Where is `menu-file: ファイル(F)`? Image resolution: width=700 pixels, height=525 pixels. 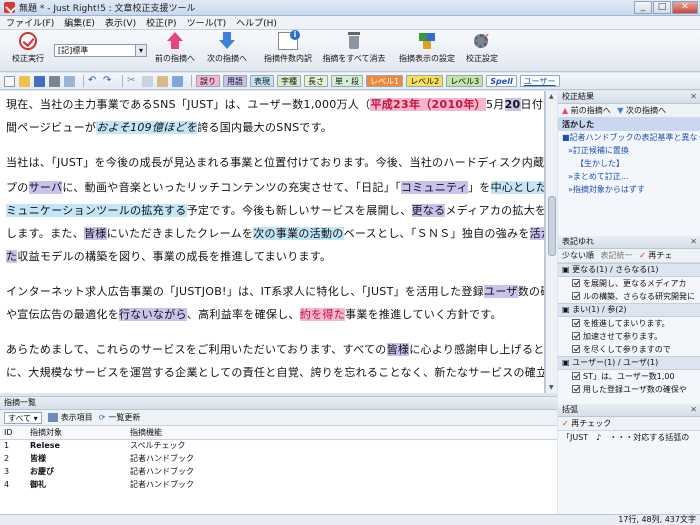 menu-file: ファイル(F) is located at coordinates (30, 22).